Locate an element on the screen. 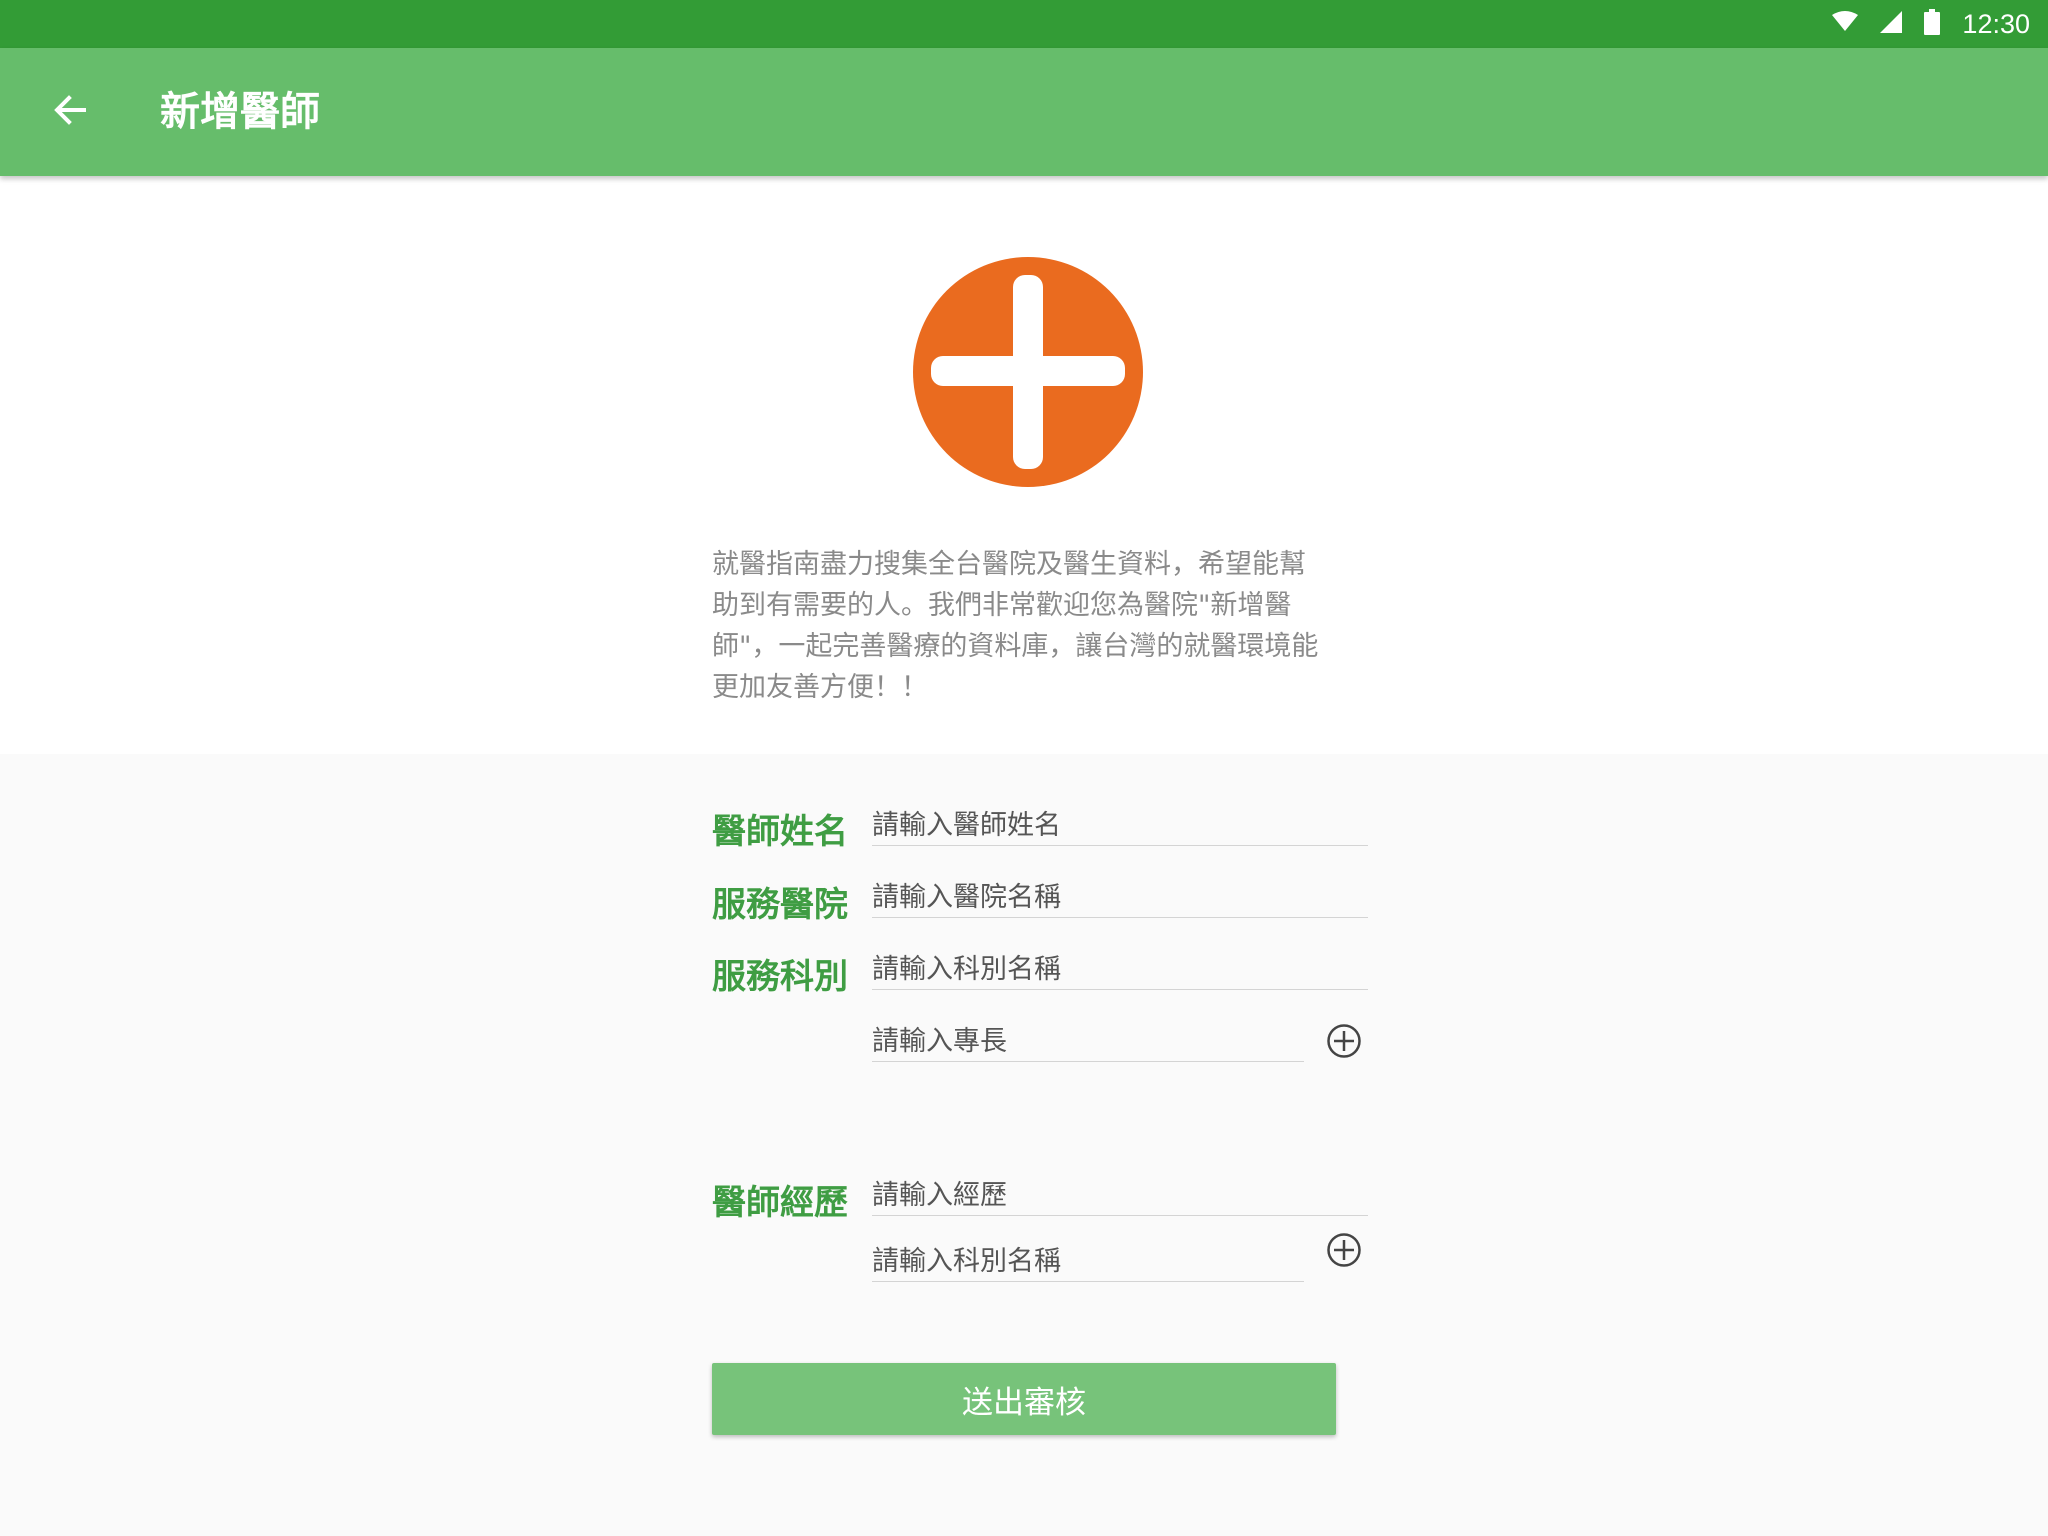  doctor-name-input is located at coordinates (1120, 825).